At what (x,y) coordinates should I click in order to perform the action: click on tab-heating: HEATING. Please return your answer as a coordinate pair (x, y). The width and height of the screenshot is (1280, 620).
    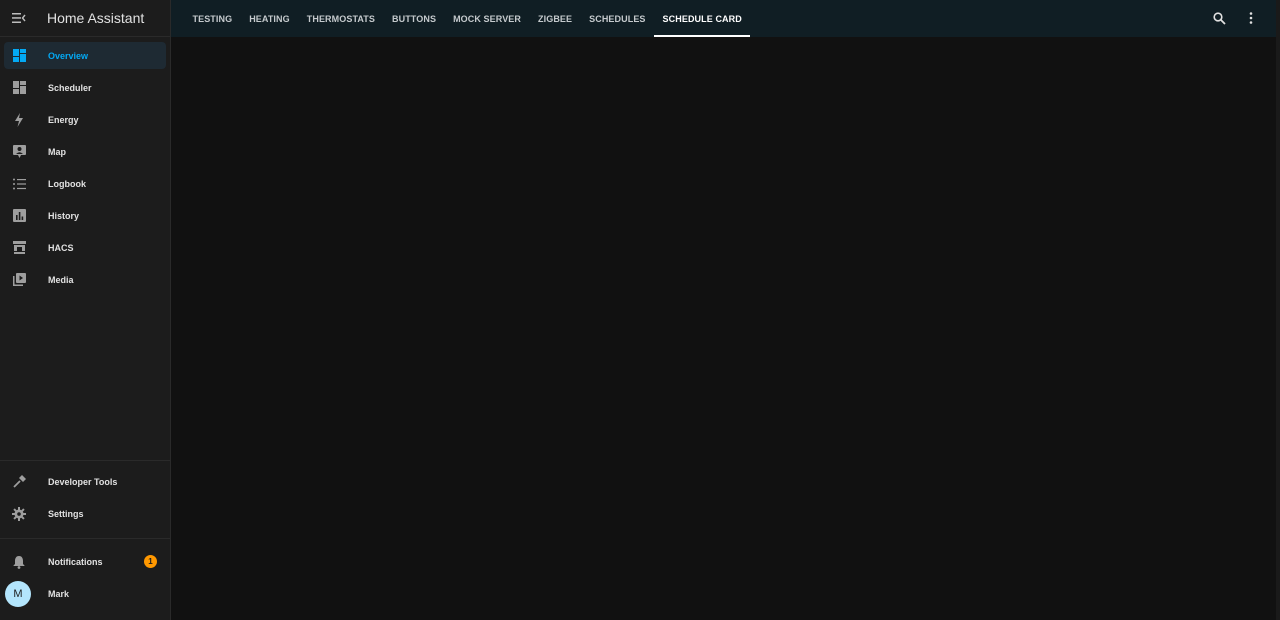
    Looking at the image, I should click on (270, 18).